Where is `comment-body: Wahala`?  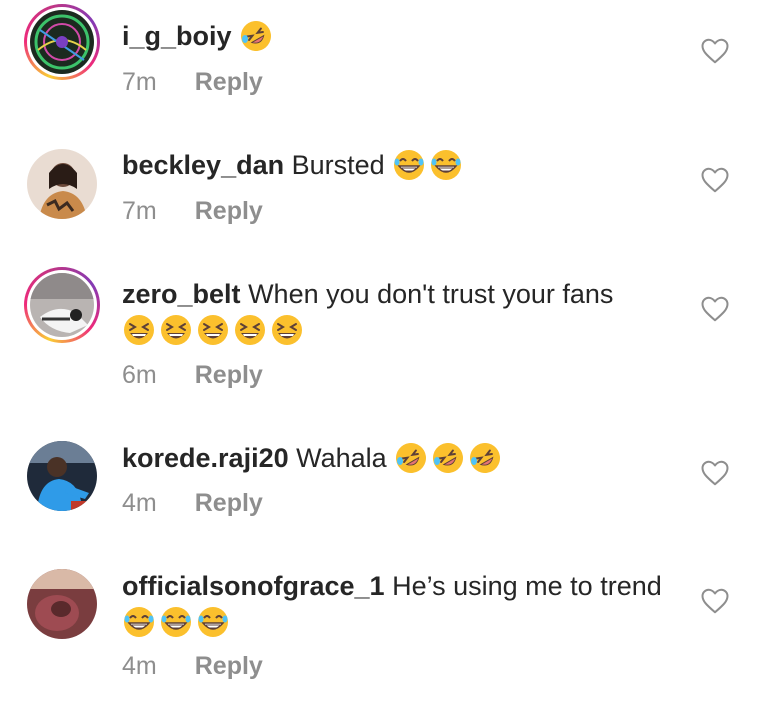
comment-body: Wahala is located at coordinates (341, 458).